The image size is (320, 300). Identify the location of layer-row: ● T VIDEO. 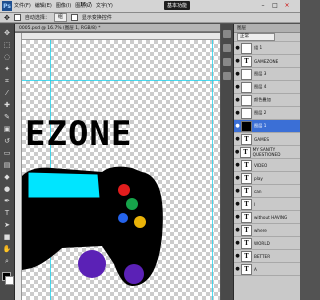
(267, 165).